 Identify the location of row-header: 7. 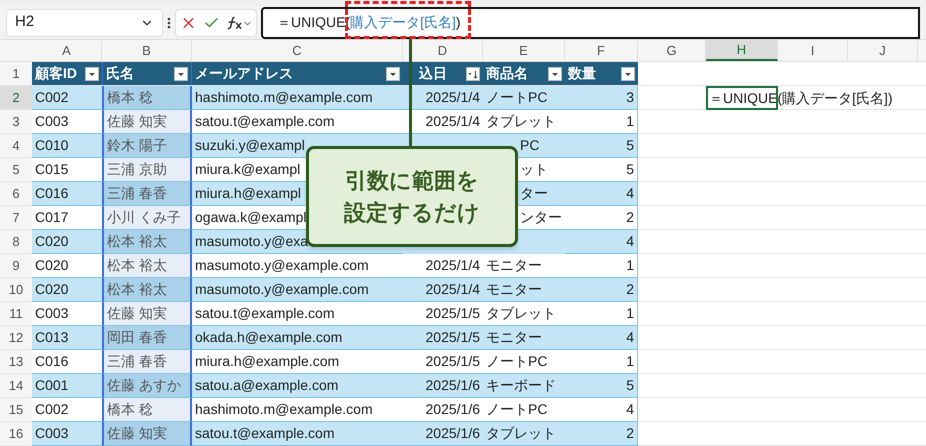
(16, 218).